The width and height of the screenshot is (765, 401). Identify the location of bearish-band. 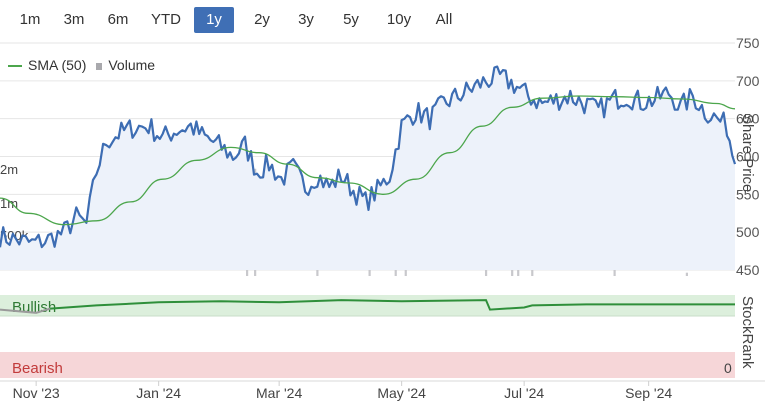
(367, 365).